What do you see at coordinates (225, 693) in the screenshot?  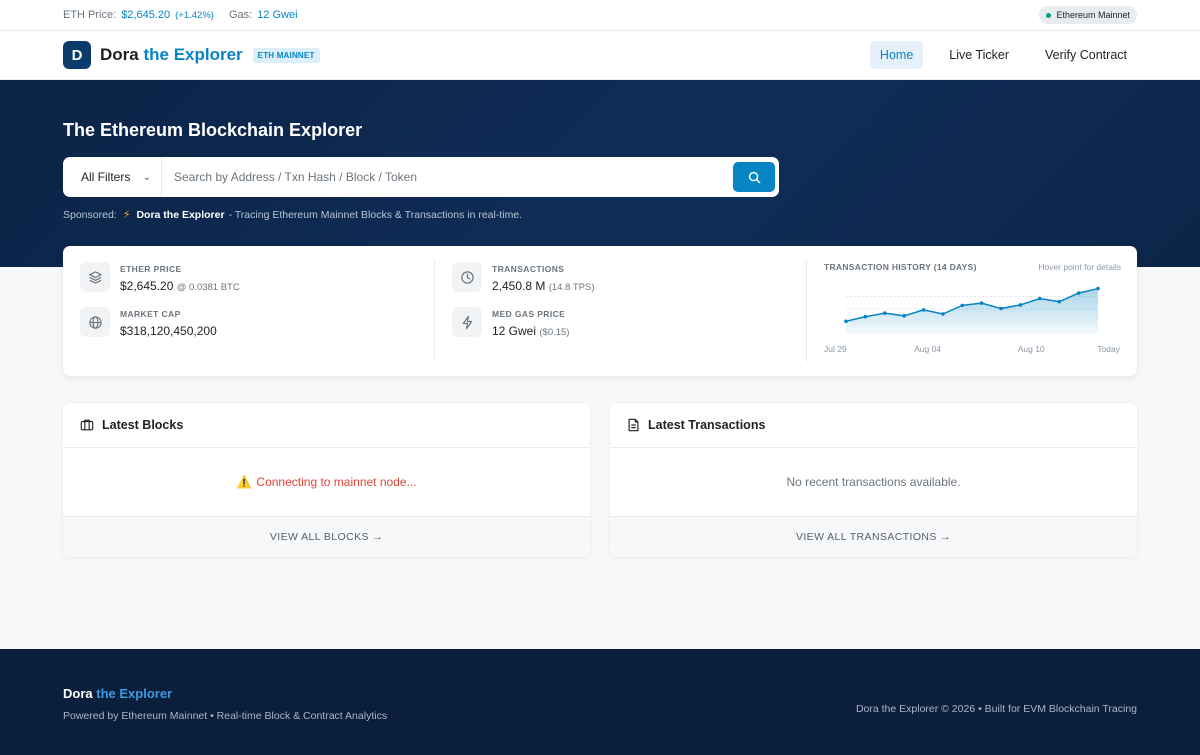 I see `footer-brand: Dora the Explorer` at bounding box center [225, 693].